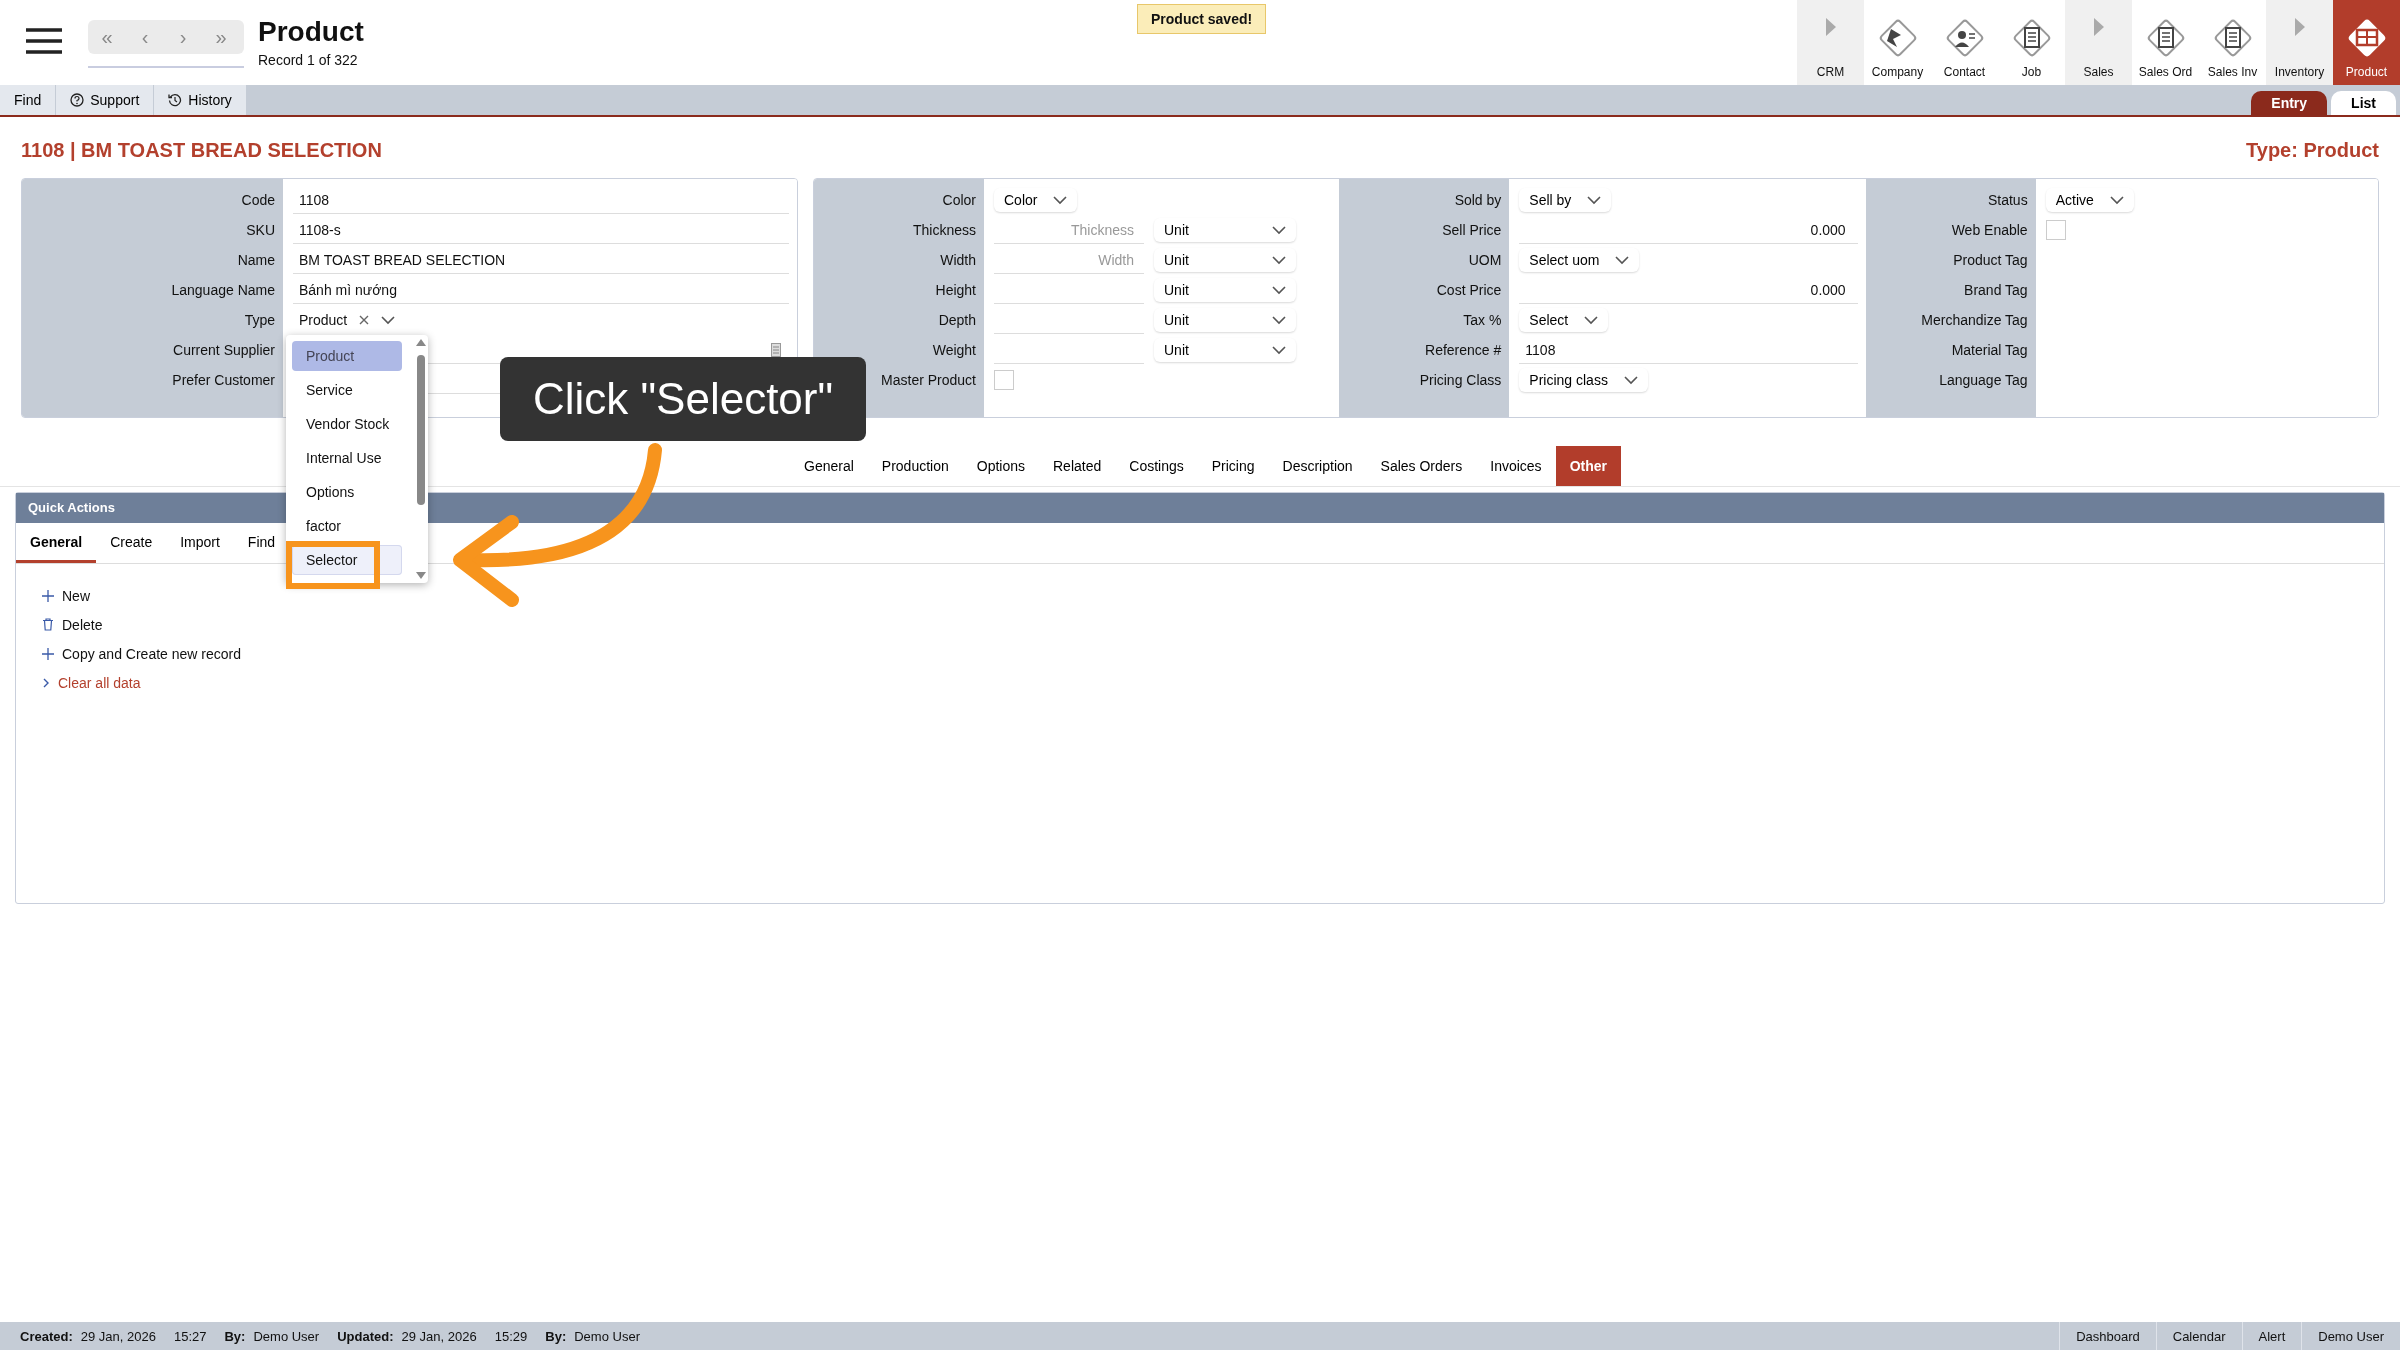  What do you see at coordinates (1460, 380) in the screenshot?
I see `field-label: Pricing Class` at bounding box center [1460, 380].